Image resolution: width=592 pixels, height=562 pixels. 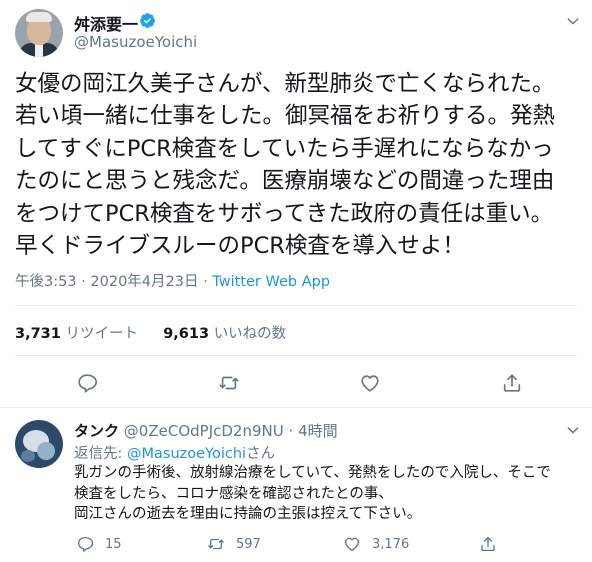 What do you see at coordinates (271, 282) in the screenshot?
I see `source-app-link: Twitter Web App` at bounding box center [271, 282].